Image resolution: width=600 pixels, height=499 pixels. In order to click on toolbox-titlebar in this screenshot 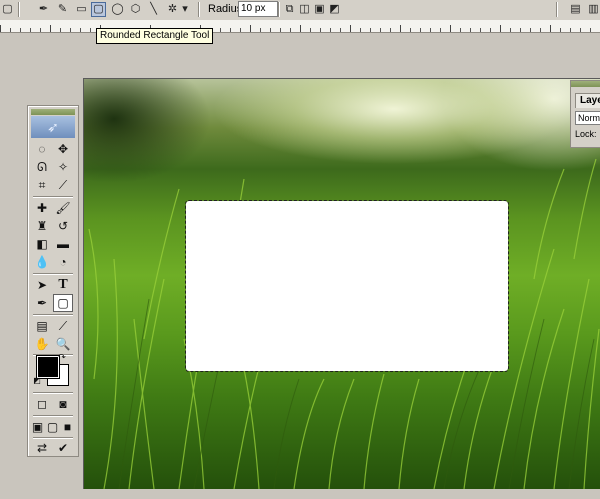, I will do `click(53, 112)`.